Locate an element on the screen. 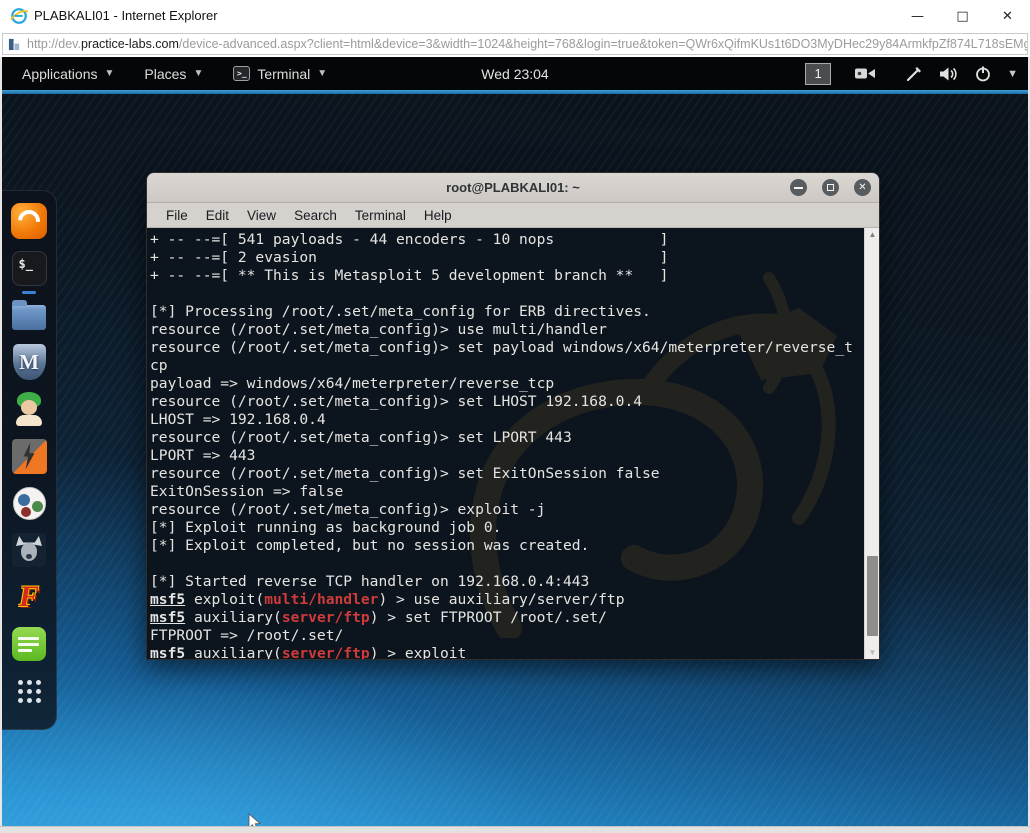 Image resolution: width=1030 pixels, height=833 pixels. power-icon is located at coordinates (983, 74).